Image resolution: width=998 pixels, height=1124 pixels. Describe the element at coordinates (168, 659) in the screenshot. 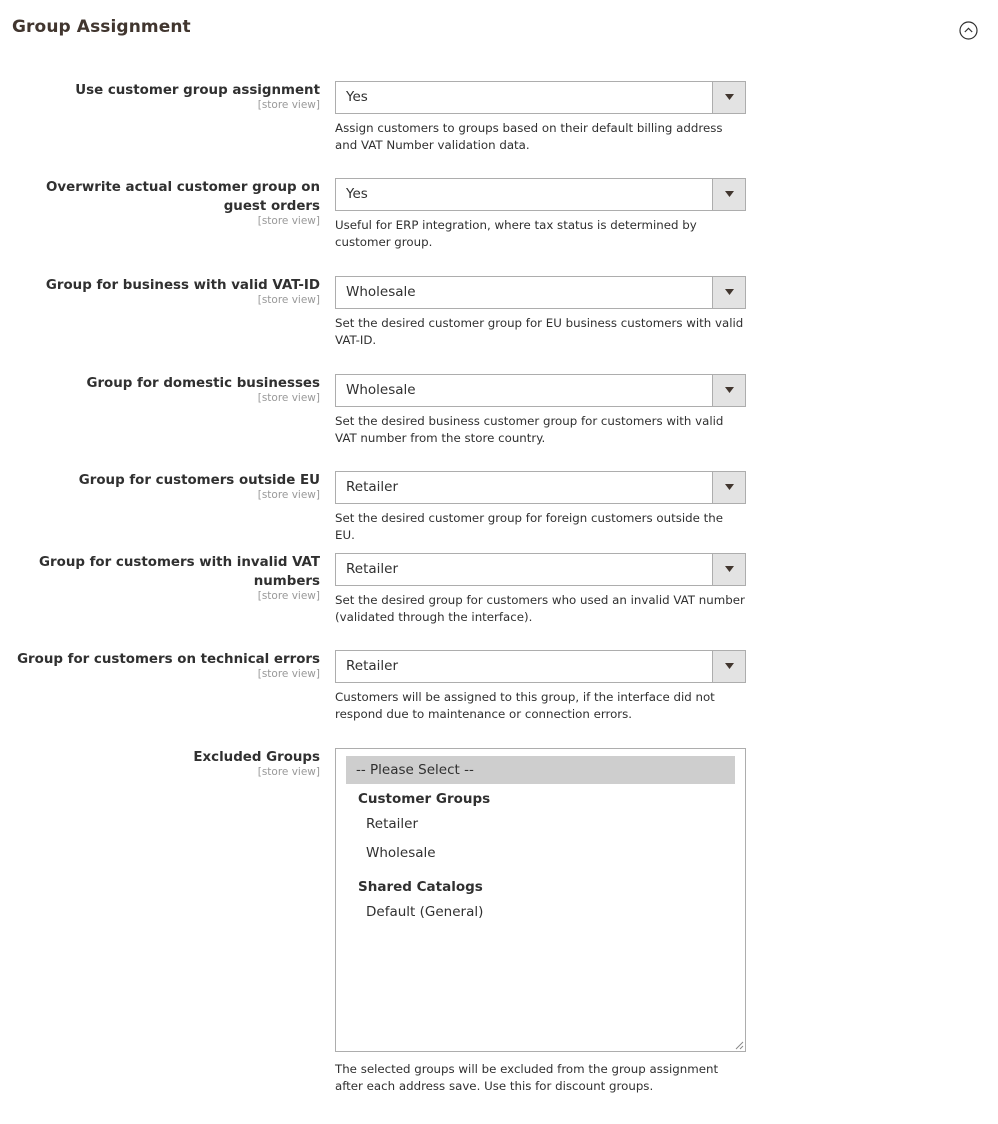

I see `field-label: Group for customers on technical errors` at that location.